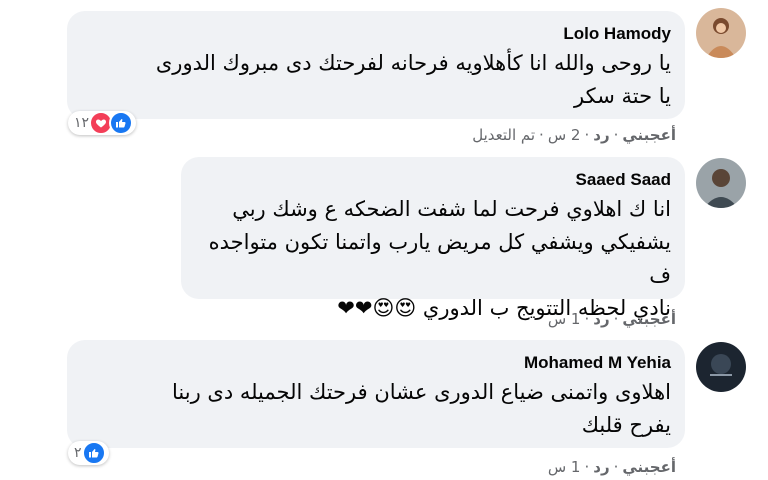  Describe the element at coordinates (376, 363) in the screenshot. I see `comment-author: Mohamed M Yehia` at that location.